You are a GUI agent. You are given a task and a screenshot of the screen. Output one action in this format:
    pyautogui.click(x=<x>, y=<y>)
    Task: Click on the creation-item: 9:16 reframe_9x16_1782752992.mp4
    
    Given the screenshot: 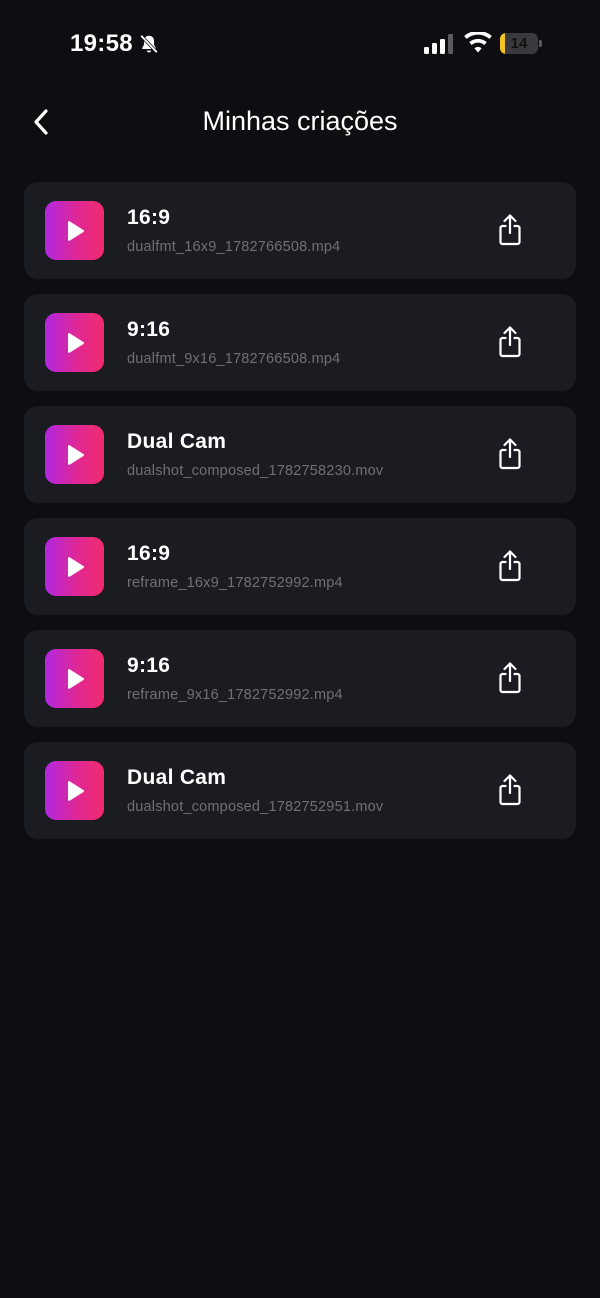 What is the action you would take?
    pyautogui.click(x=300, y=678)
    